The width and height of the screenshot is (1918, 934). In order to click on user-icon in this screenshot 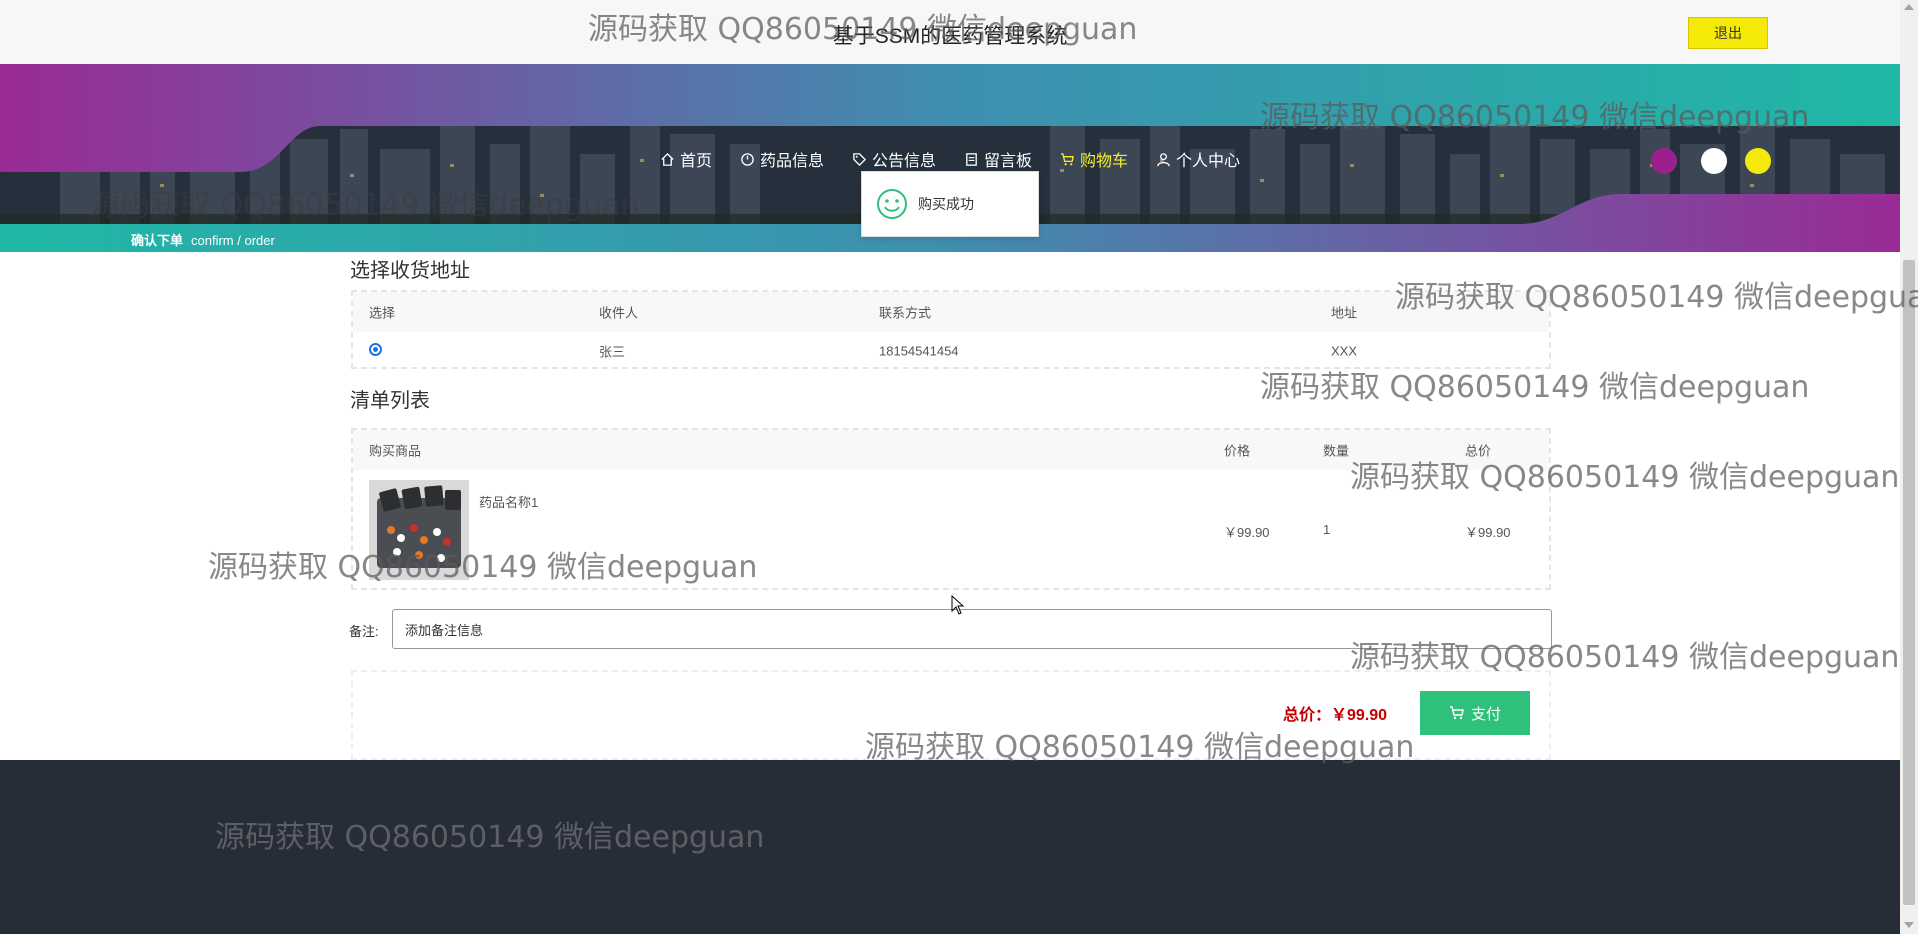, I will do `click(1163, 159)`.